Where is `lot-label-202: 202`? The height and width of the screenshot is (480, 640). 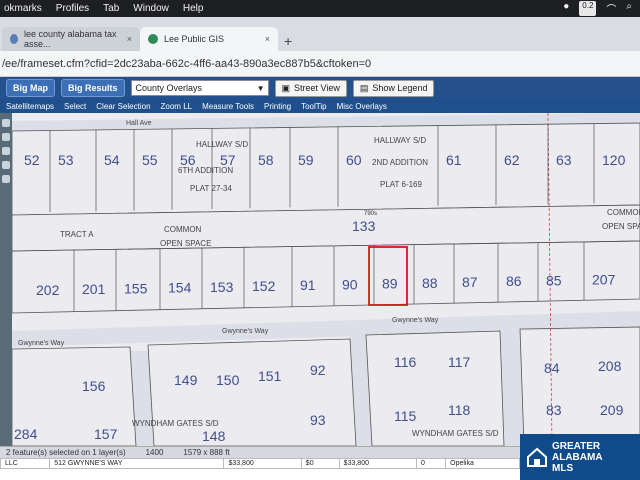
lot-label-202: 202 is located at coordinates (48, 290).